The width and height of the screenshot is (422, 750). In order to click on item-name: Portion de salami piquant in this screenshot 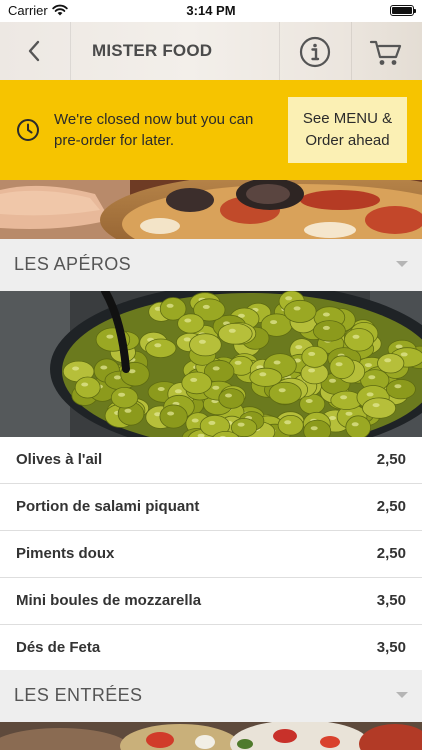, I will do `click(108, 506)`.